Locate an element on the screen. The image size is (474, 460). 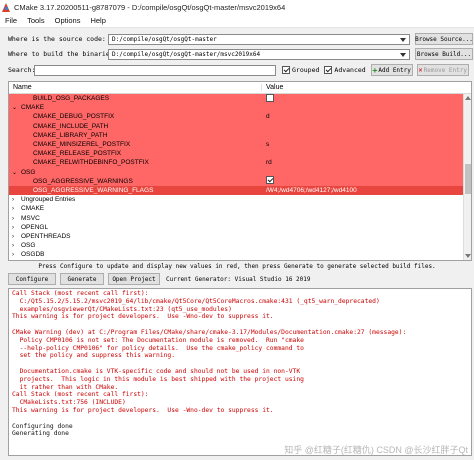
menu-file: File is located at coordinates (11, 20).